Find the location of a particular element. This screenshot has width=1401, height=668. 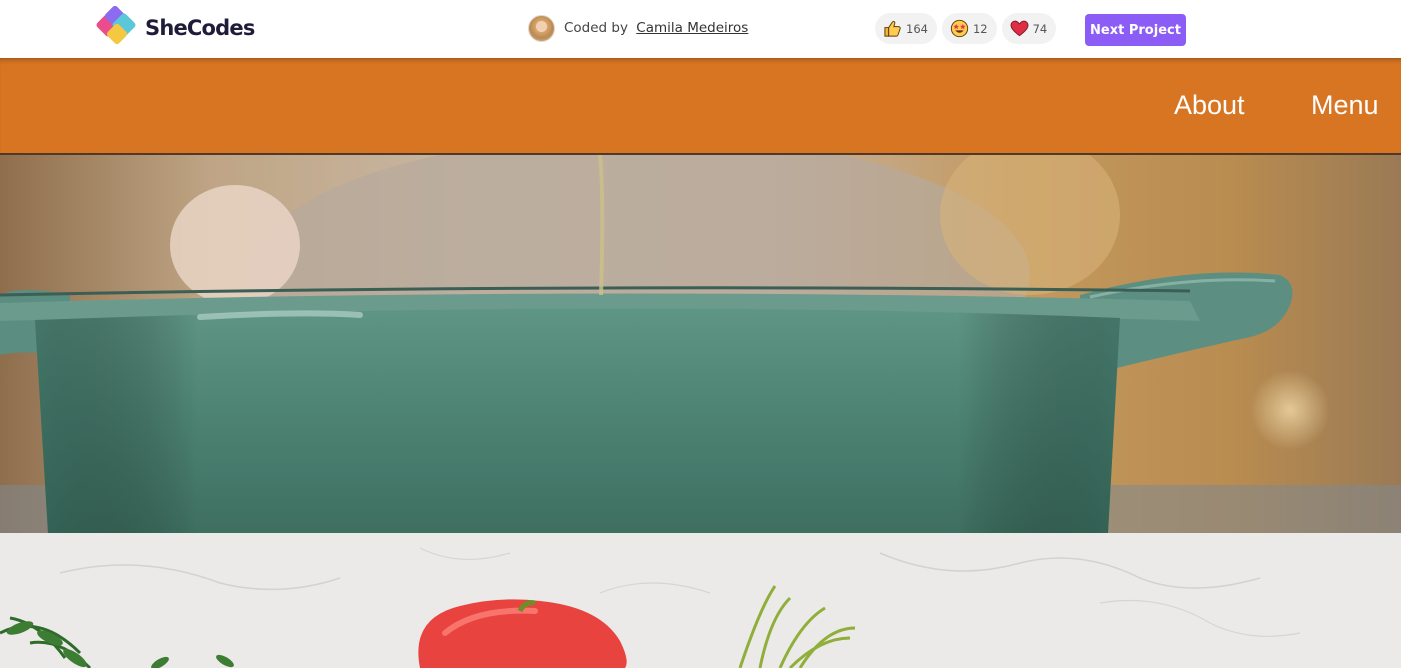

reactions: 164 12 74 is located at coordinates (966, 28).